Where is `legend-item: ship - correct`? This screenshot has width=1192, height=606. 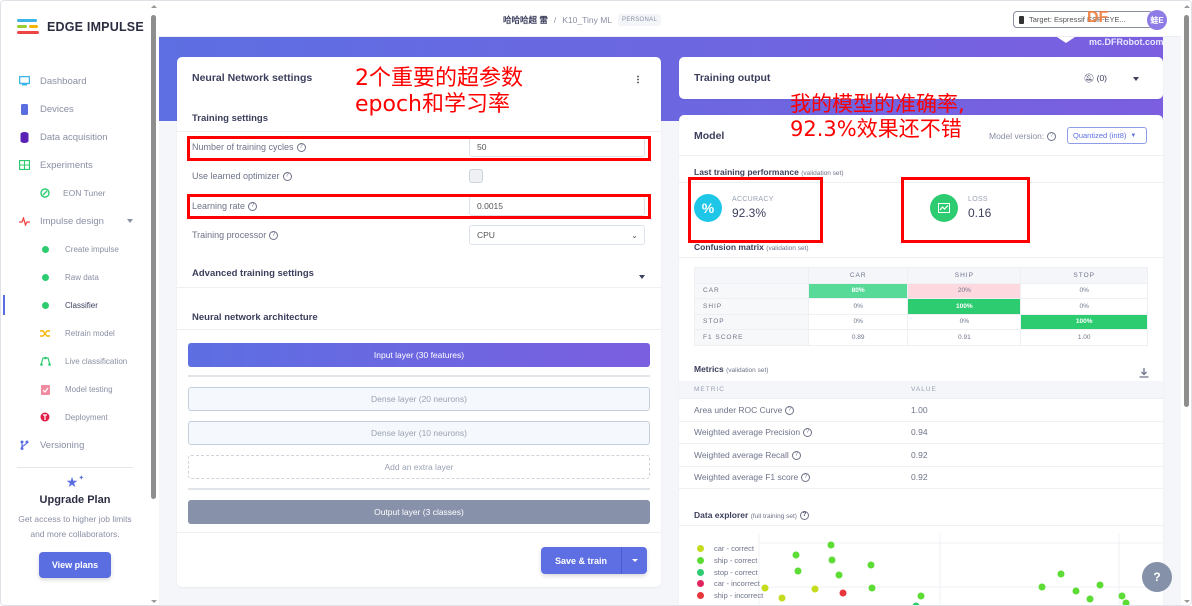 legend-item: ship - correct is located at coordinates (730, 561).